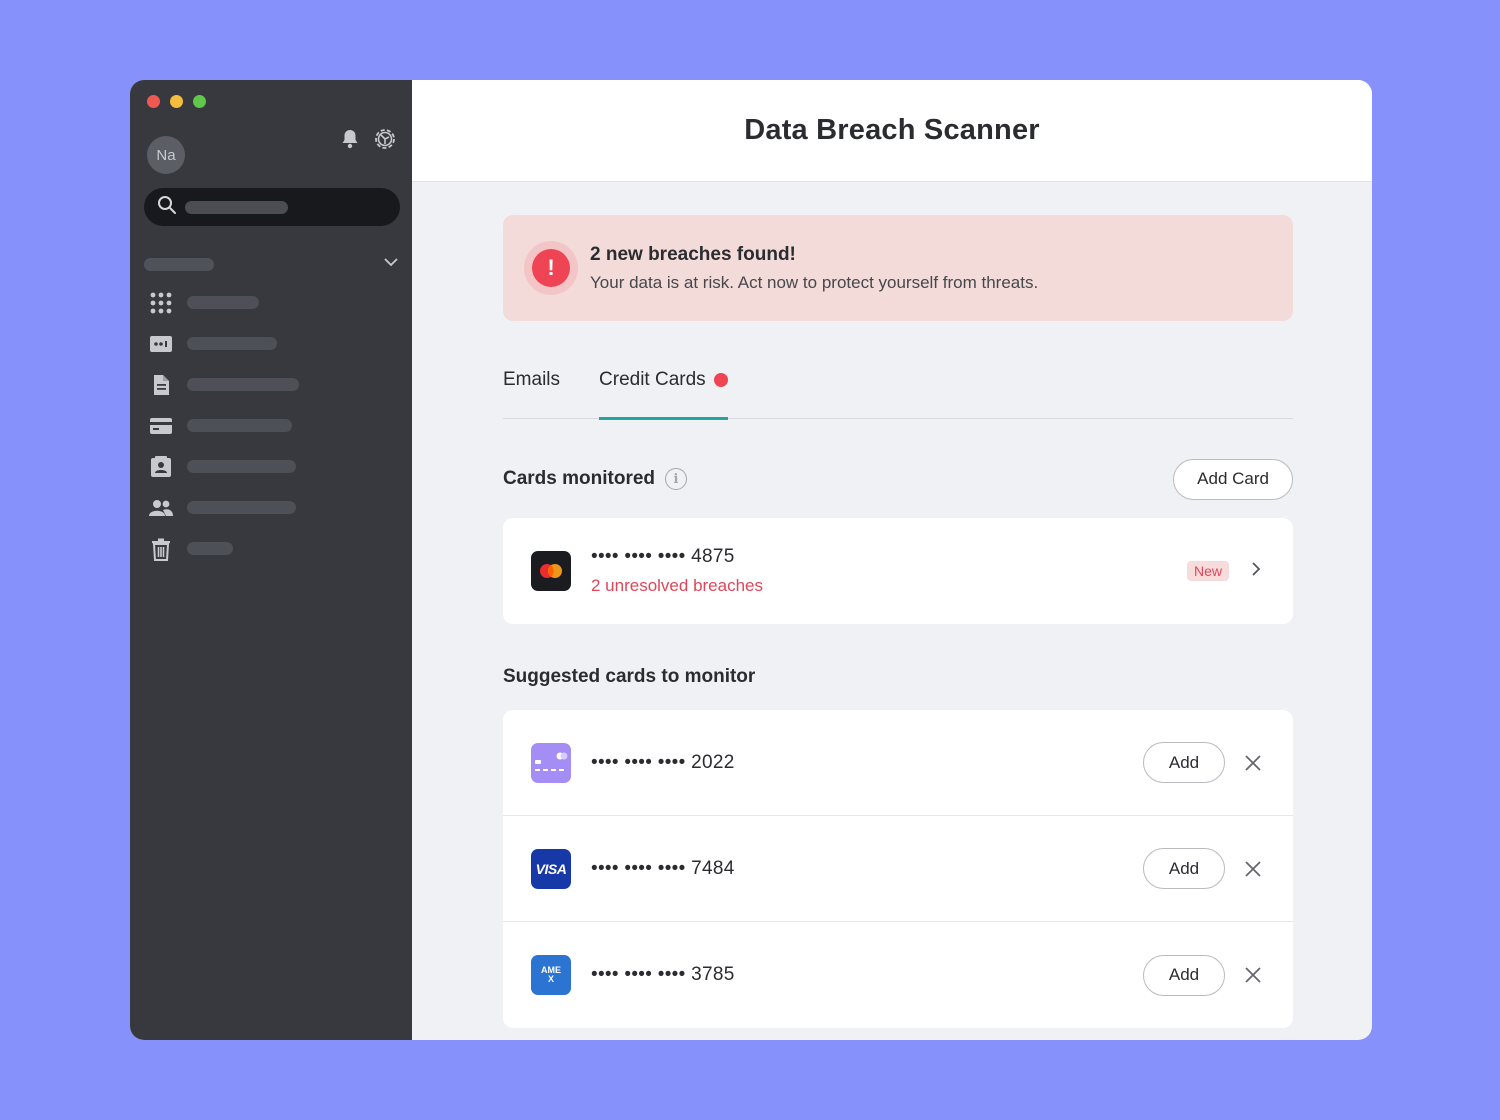  Describe the element at coordinates (898, 479) in the screenshot. I see `cards-monitored-header: Cards monitored i Add Card` at that location.